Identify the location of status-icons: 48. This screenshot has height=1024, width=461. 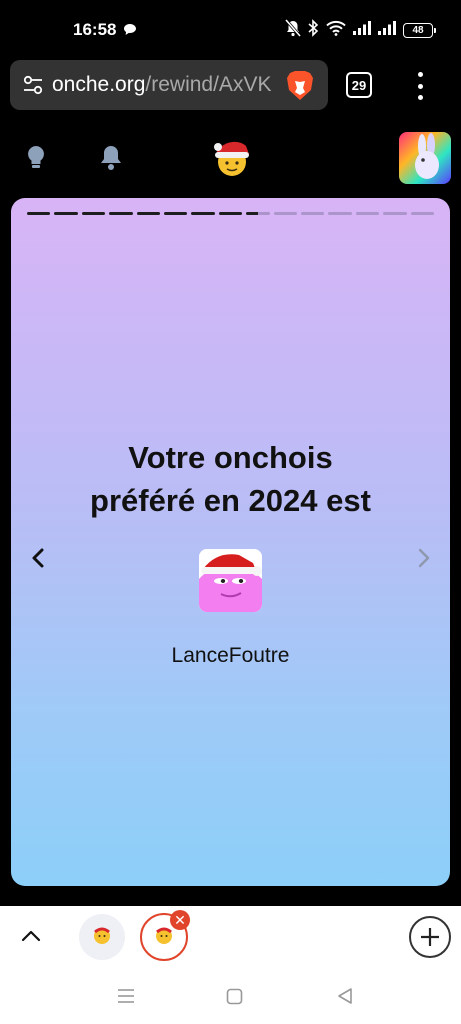
(360, 30).